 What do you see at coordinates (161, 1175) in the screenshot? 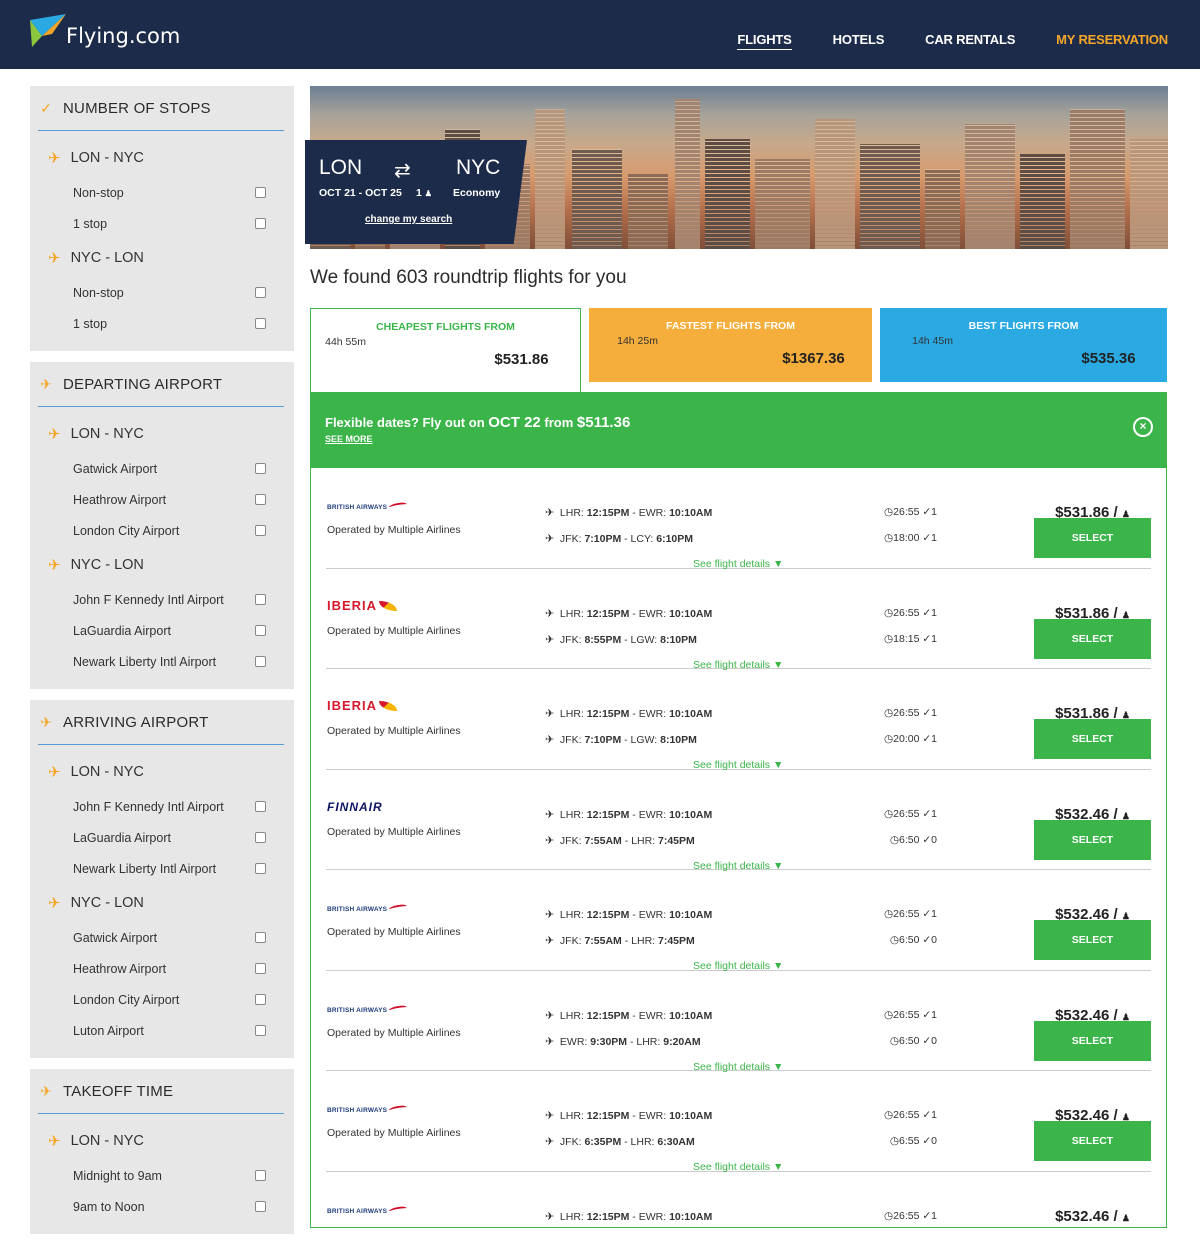
I see `filter-option: Midnight to 9am` at bounding box center [161, 1175].